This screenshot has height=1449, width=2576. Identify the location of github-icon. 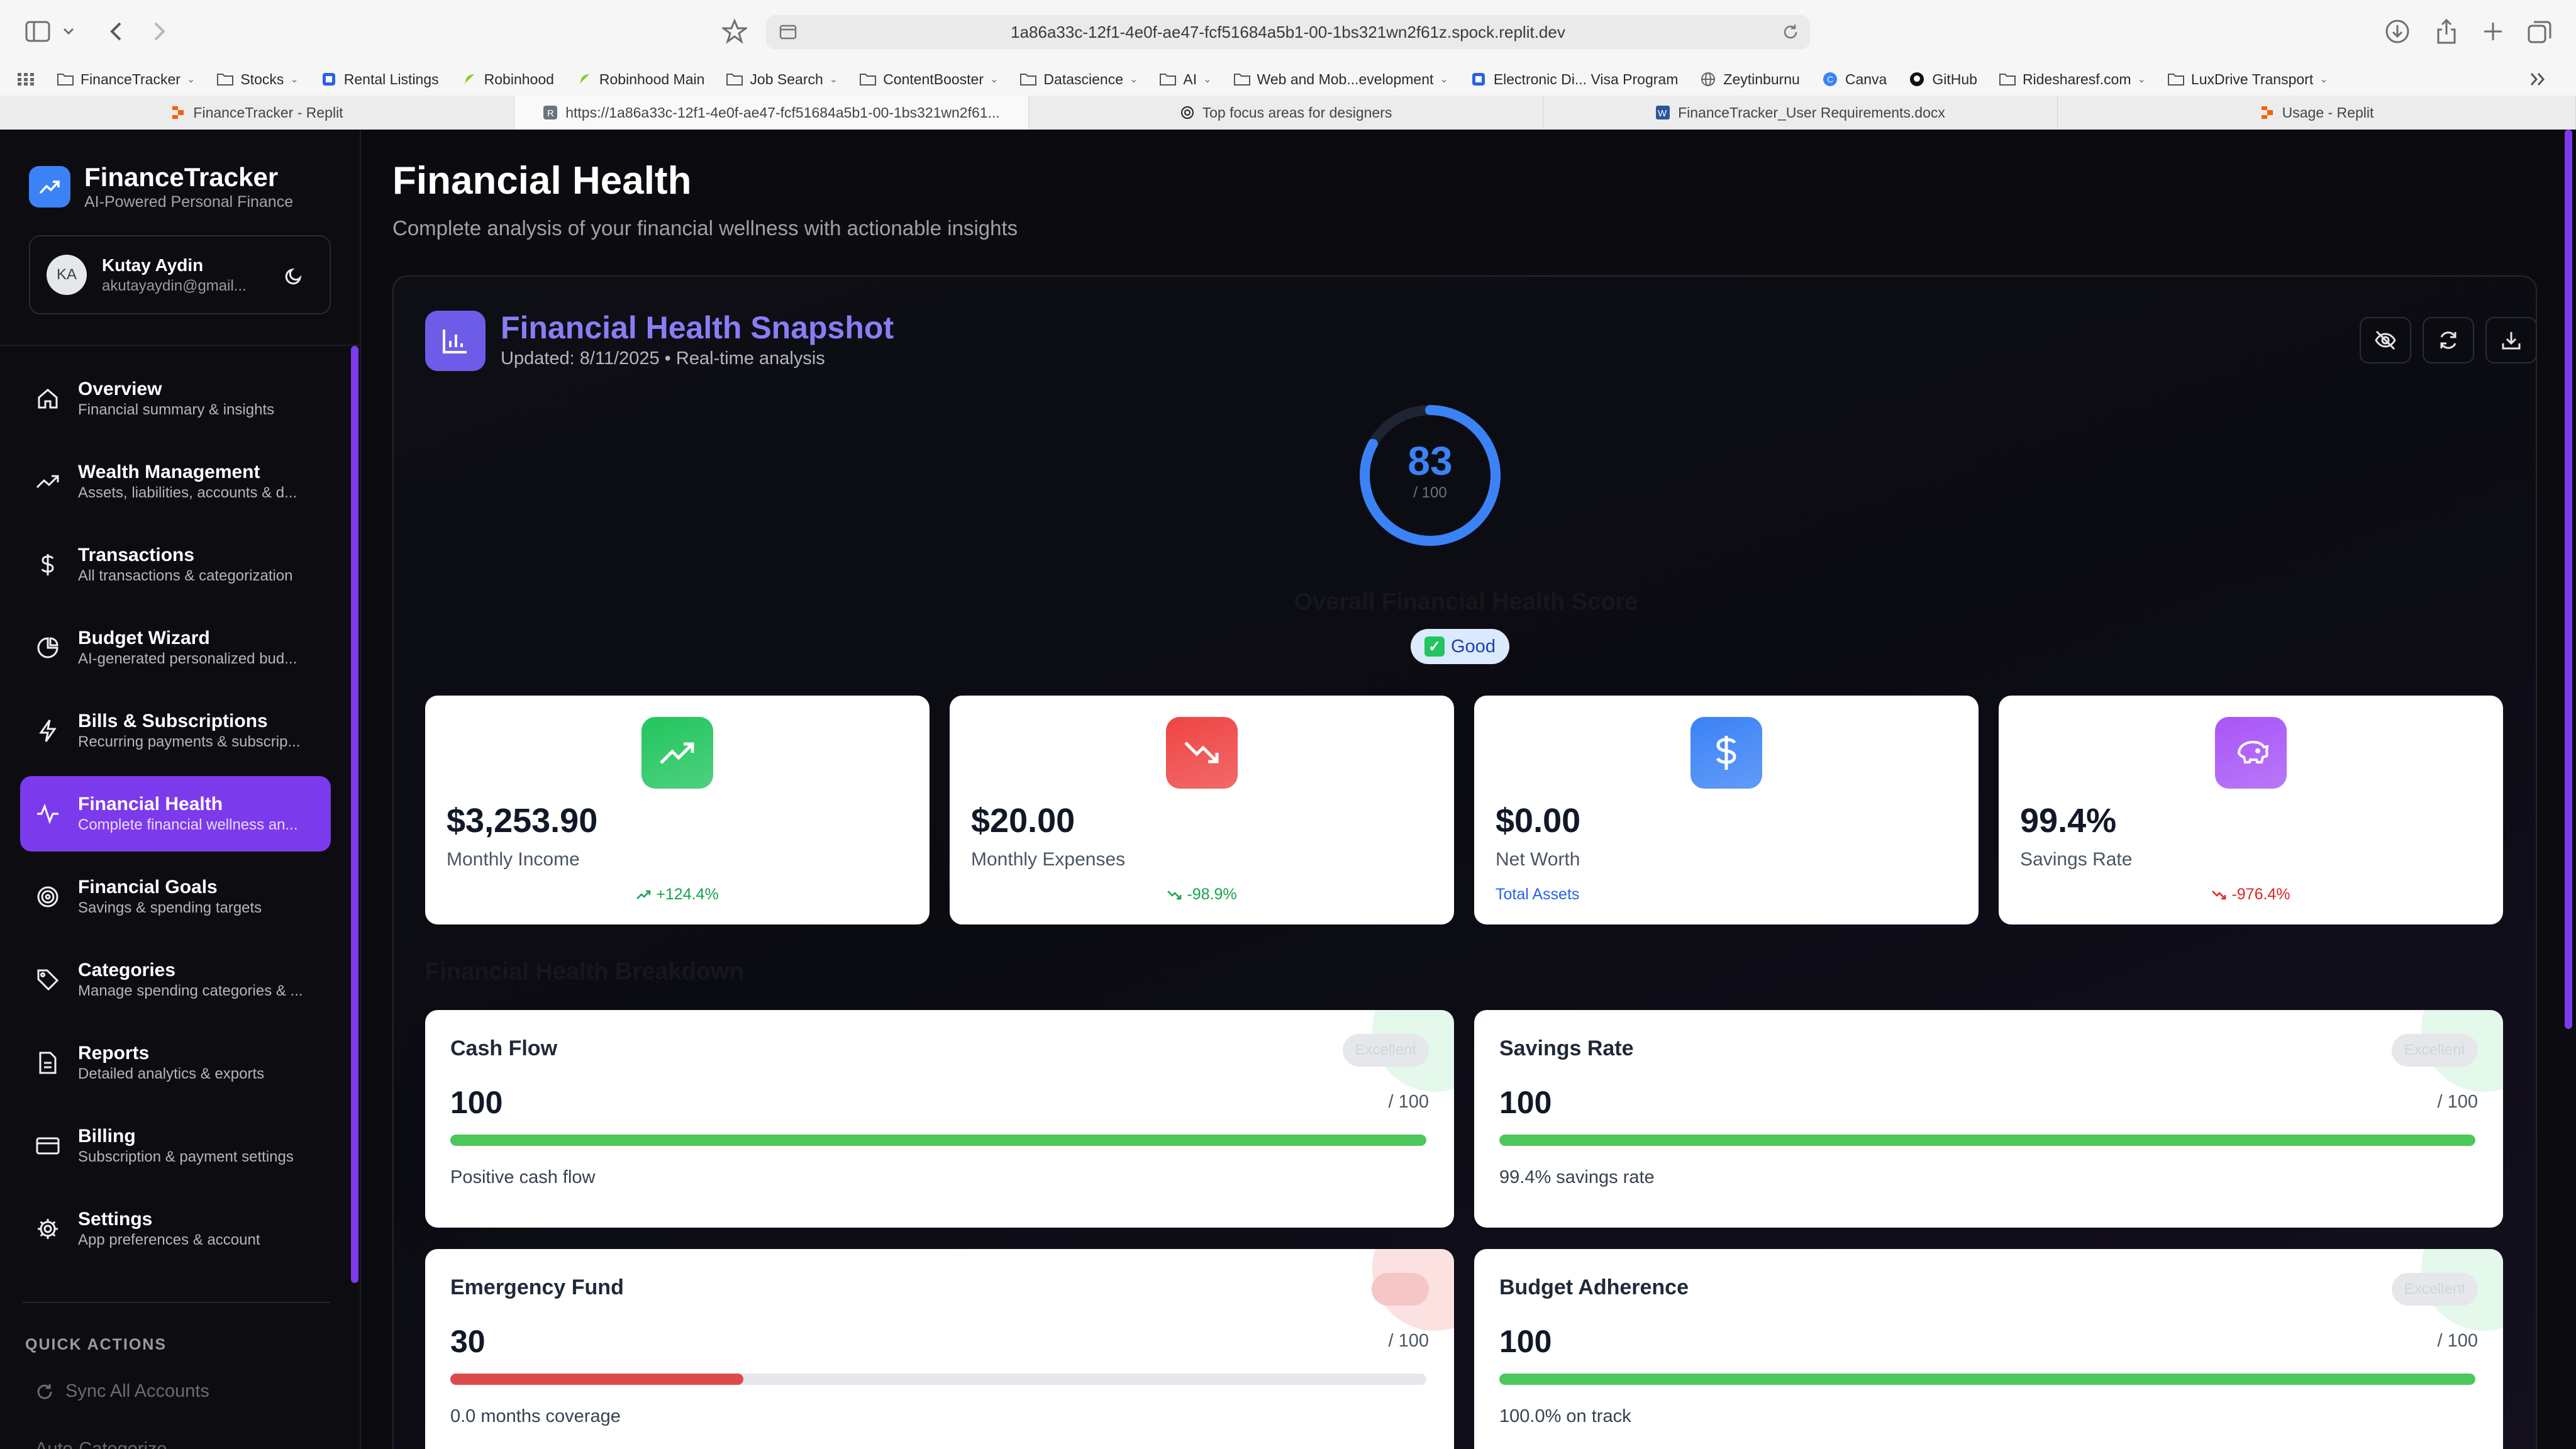
(1917, 79).